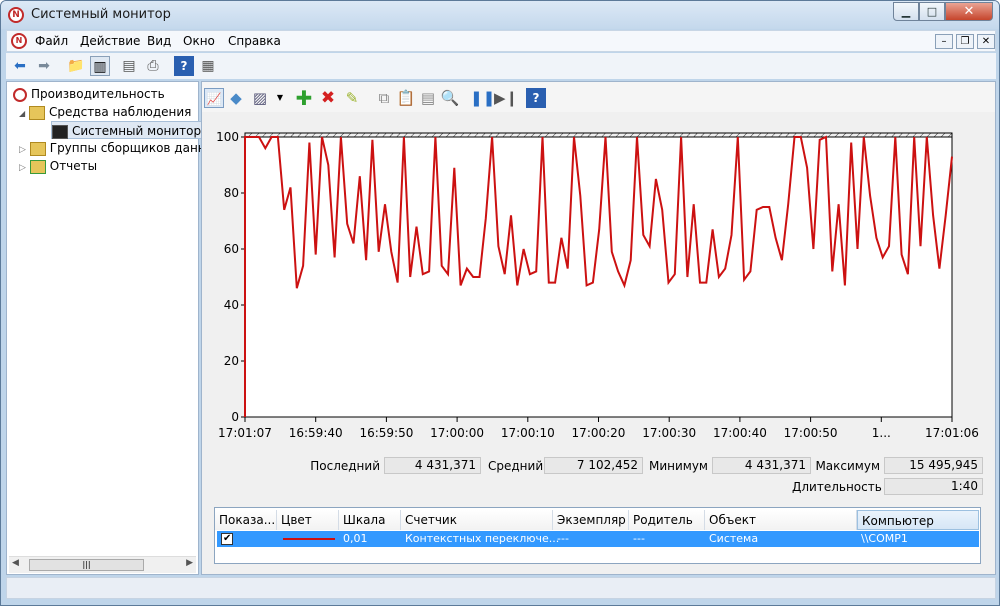 The height and width of the screenshot is (606, 1000). What do you see at coordinates (127, 148) in the screenshot?
I see `tree-item-label: Группы сборщиков данн` at bounding box center [127, 148].